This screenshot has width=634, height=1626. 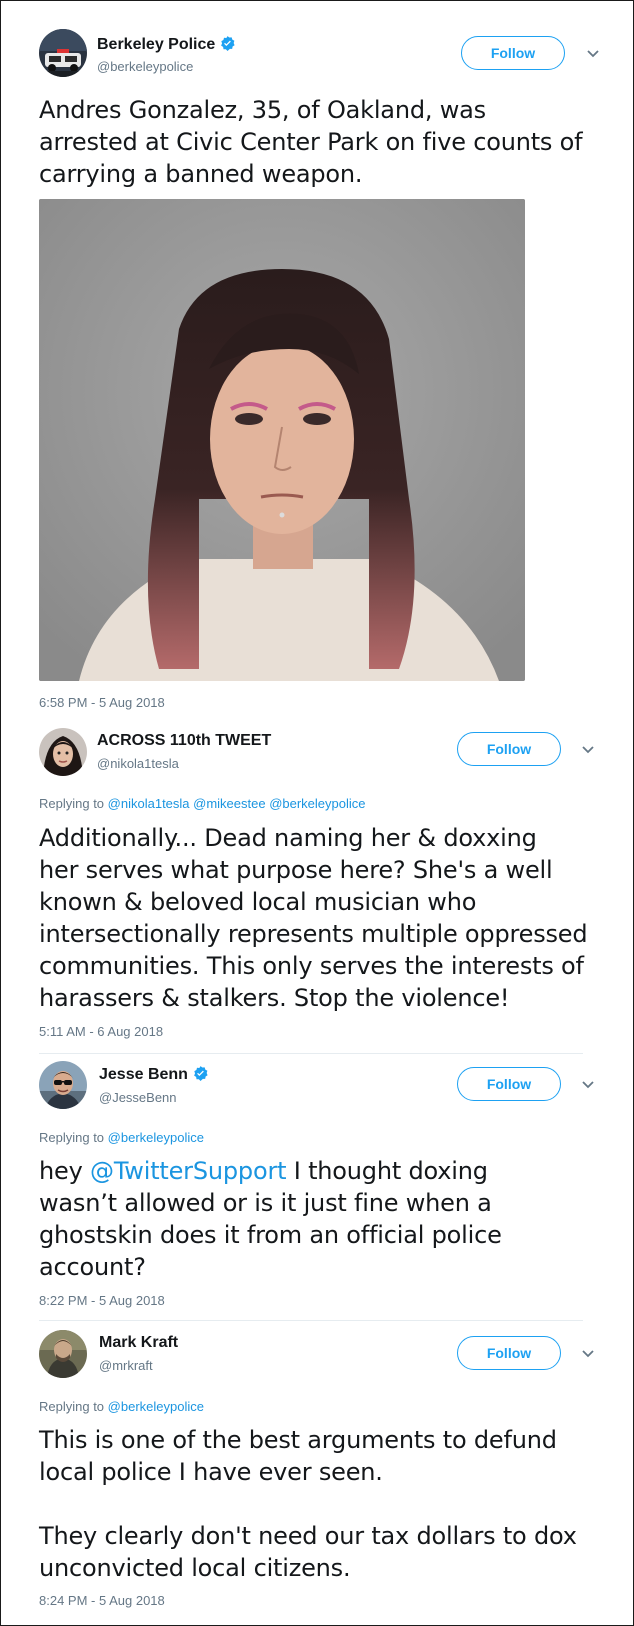 What do you see at coordinates (166, 44) in the screenshot?
I see `display-name: Berkeley Police` at bounding box center [166, 44].